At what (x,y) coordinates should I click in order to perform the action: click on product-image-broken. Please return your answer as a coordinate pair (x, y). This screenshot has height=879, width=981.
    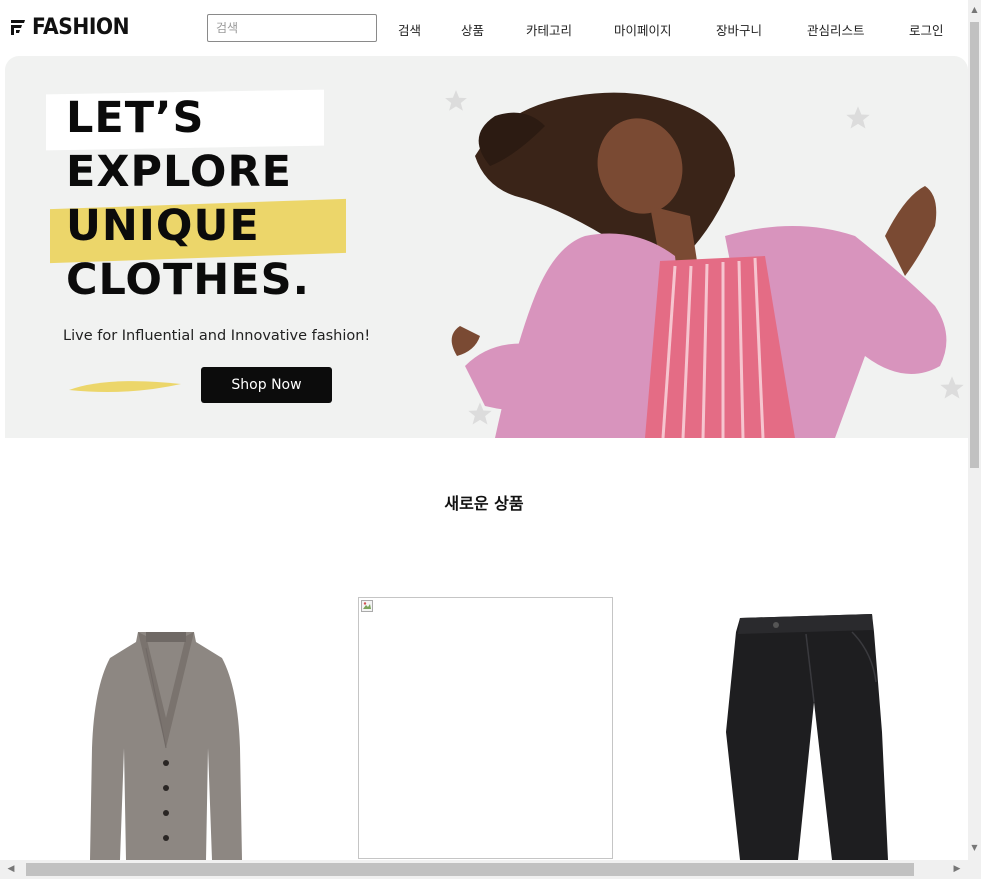
    Looking at the image, I should click on (485, 728).